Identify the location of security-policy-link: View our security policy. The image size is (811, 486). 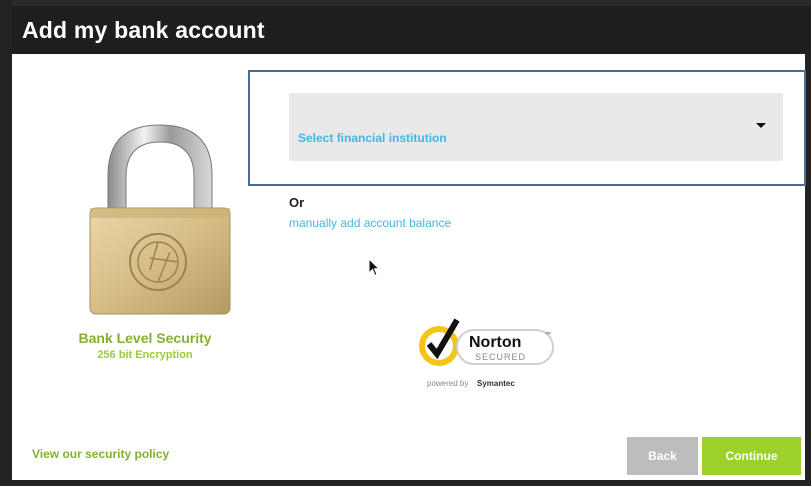
(100, 454).